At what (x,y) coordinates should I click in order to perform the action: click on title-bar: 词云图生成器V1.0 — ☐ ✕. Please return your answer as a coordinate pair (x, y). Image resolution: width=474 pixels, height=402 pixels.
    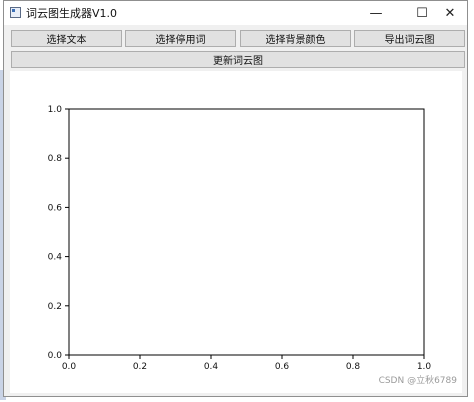
    Looking at the image, I should click on (235, 13).